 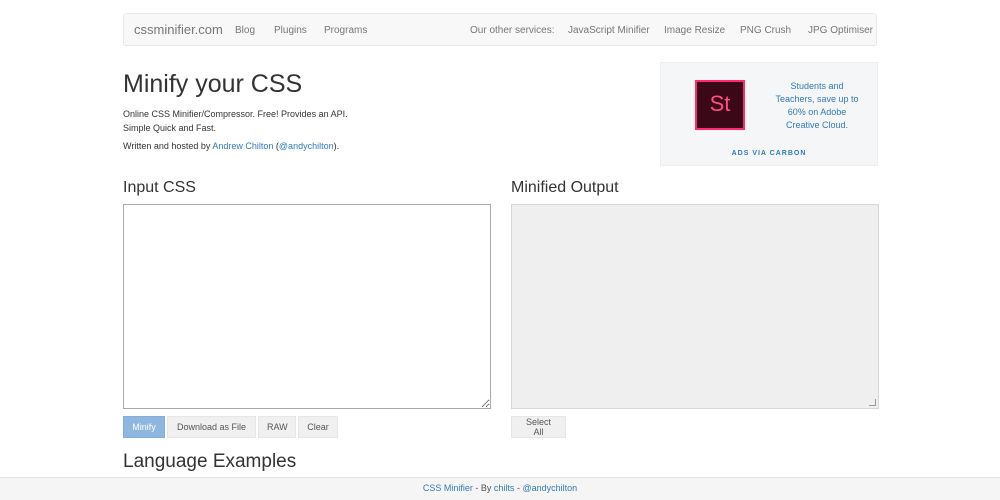 What do you see at coordinates (504, 488) in the screenshot?
I see `footer-author-link: chilts` at bounding box center [504, 488].